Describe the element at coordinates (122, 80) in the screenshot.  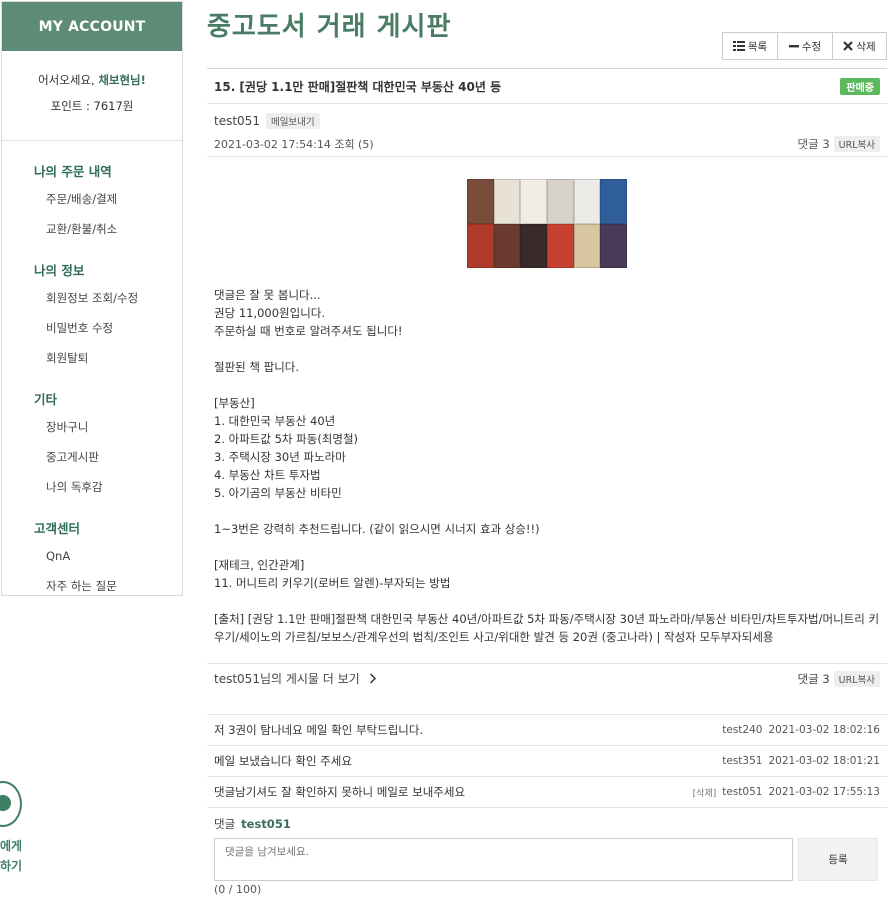
I see `username: 채보현님!` at that location.